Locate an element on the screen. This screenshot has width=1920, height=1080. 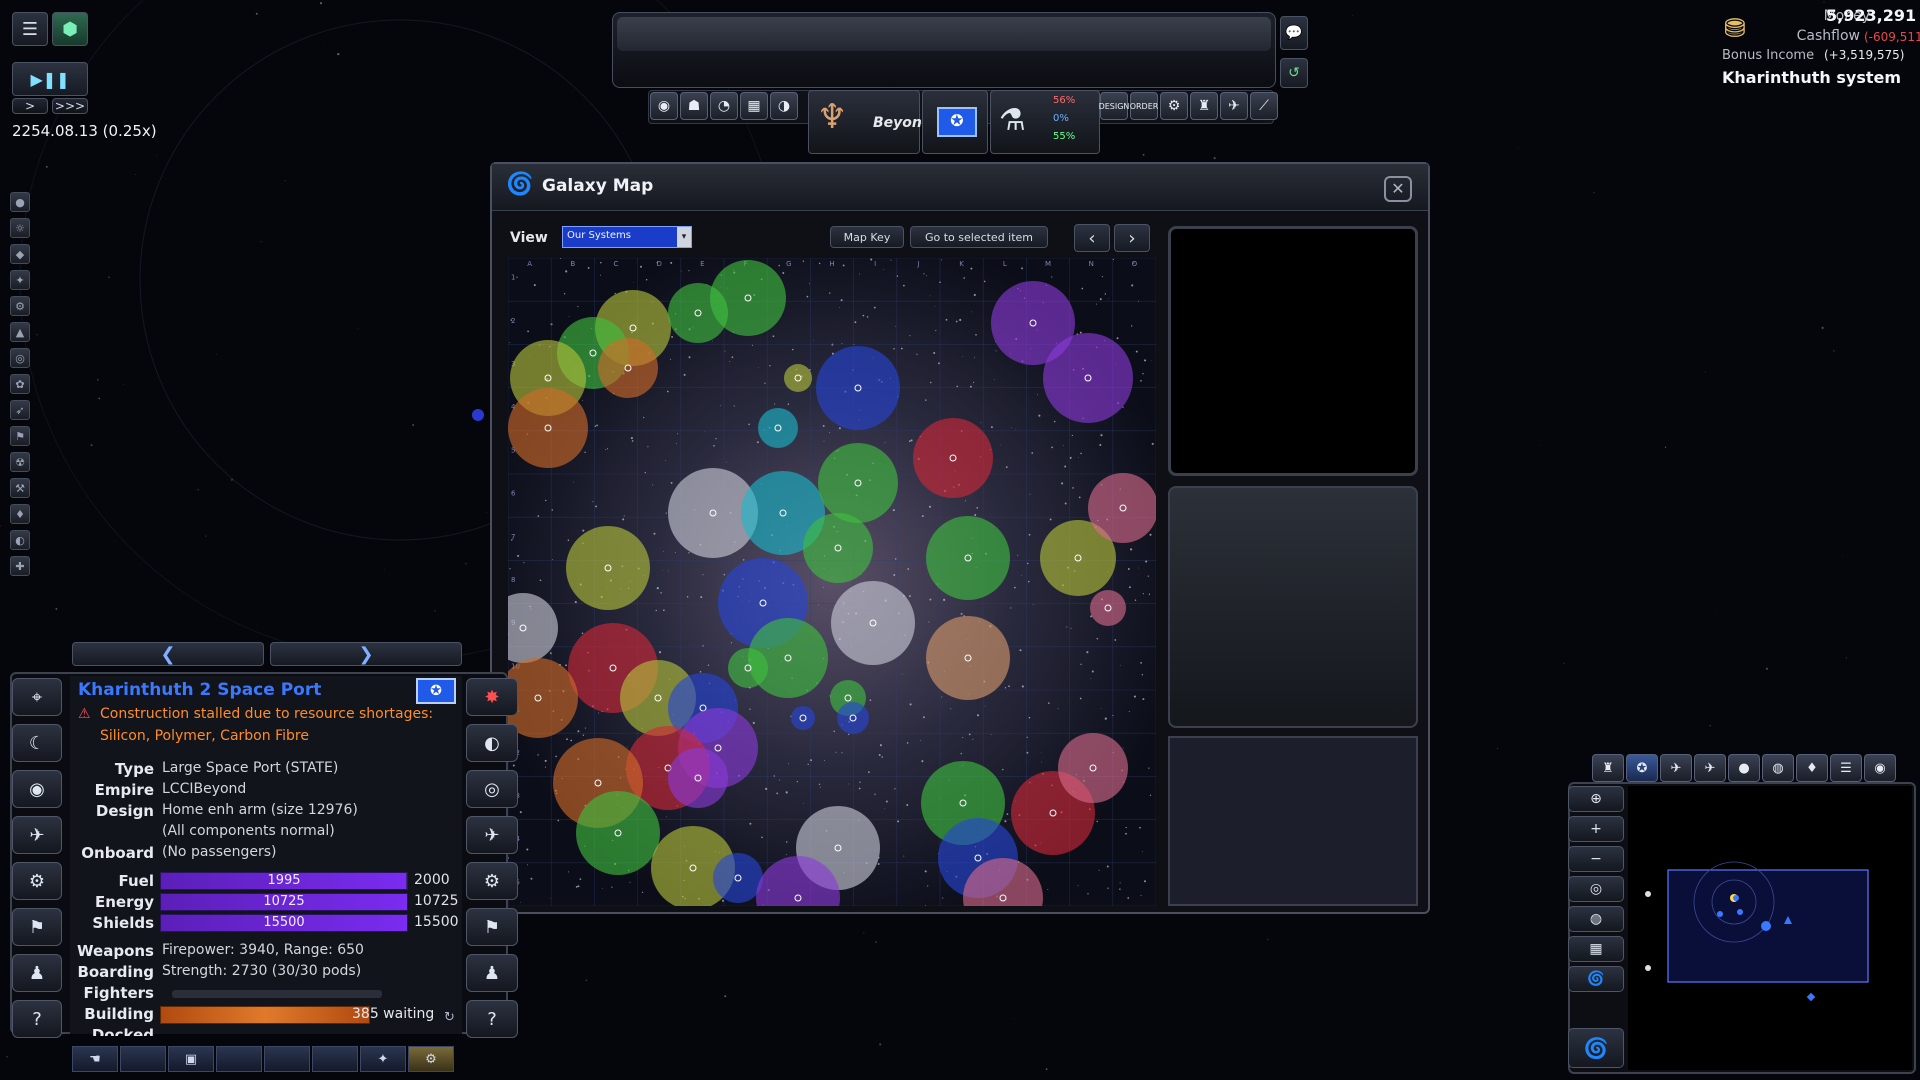
minimap-filter-1: ♜ is located at coordinates (1608, 768).